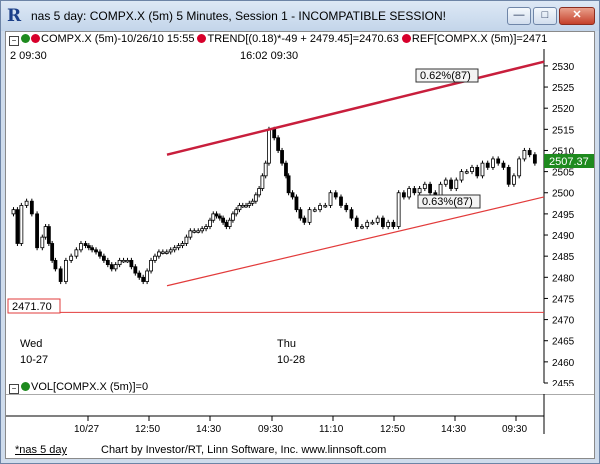  I want to click on y-tick-label: 2500, so click(563, 194).